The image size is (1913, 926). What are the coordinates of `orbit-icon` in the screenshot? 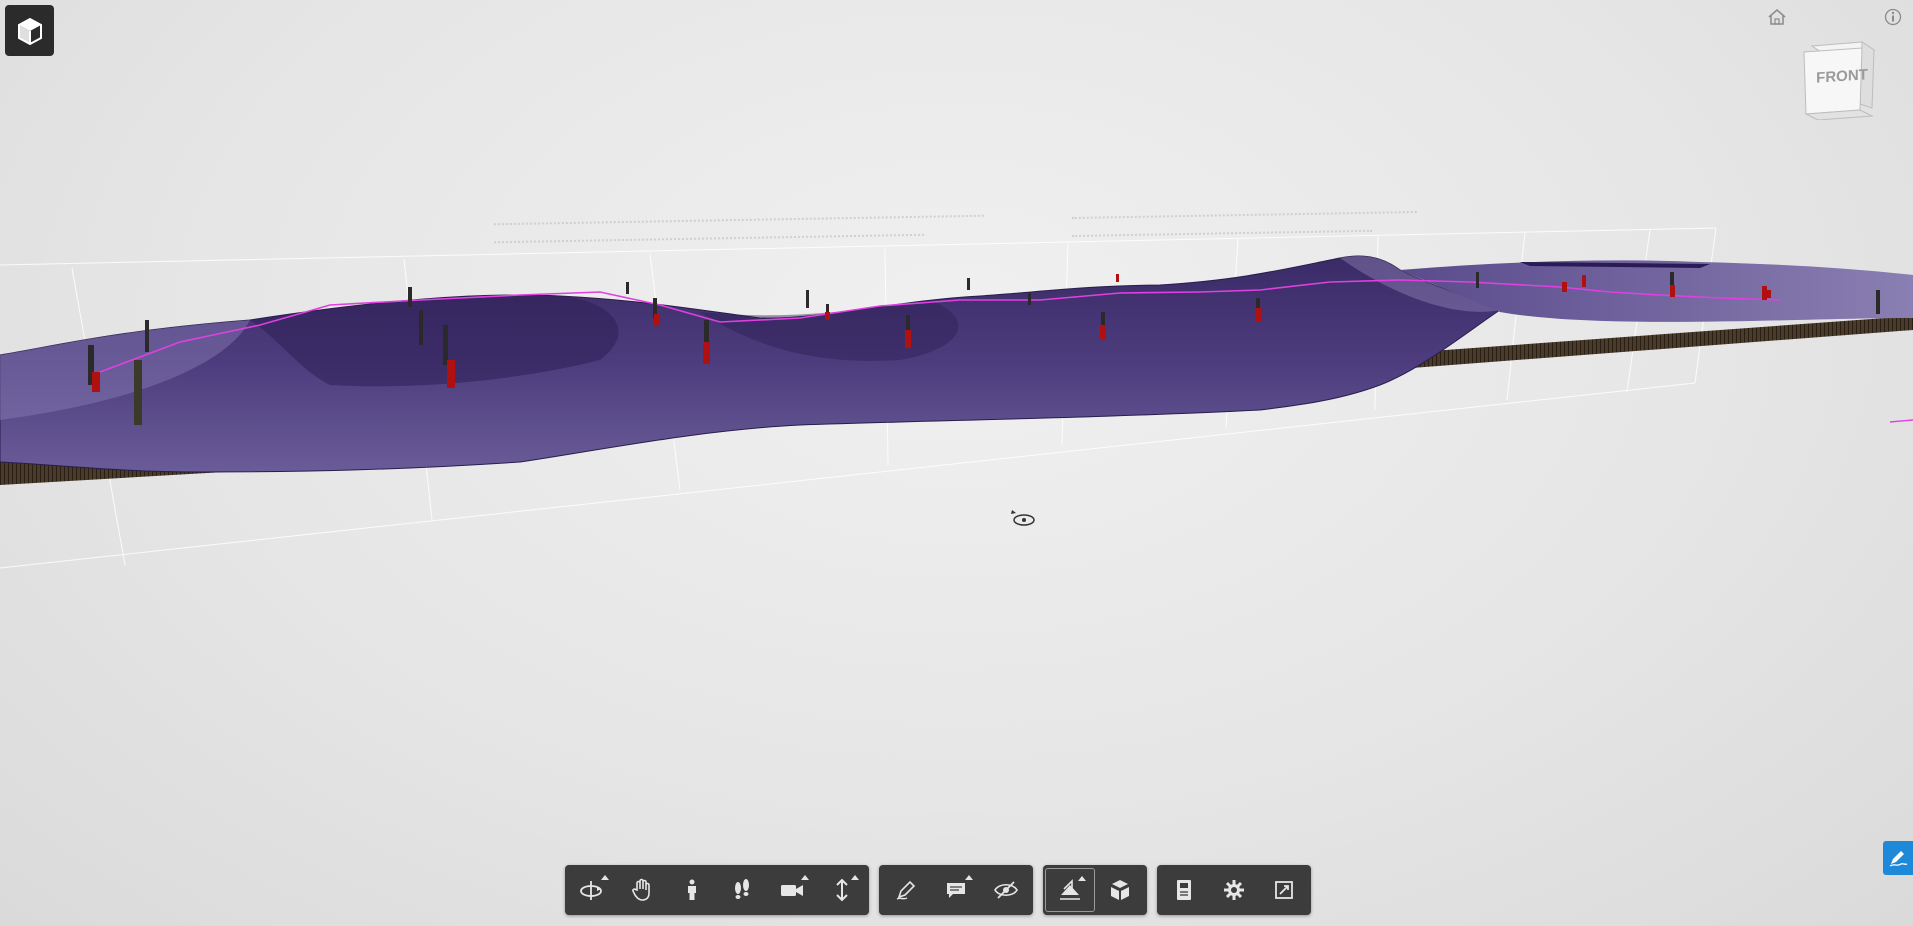 It's located at (591, 890).